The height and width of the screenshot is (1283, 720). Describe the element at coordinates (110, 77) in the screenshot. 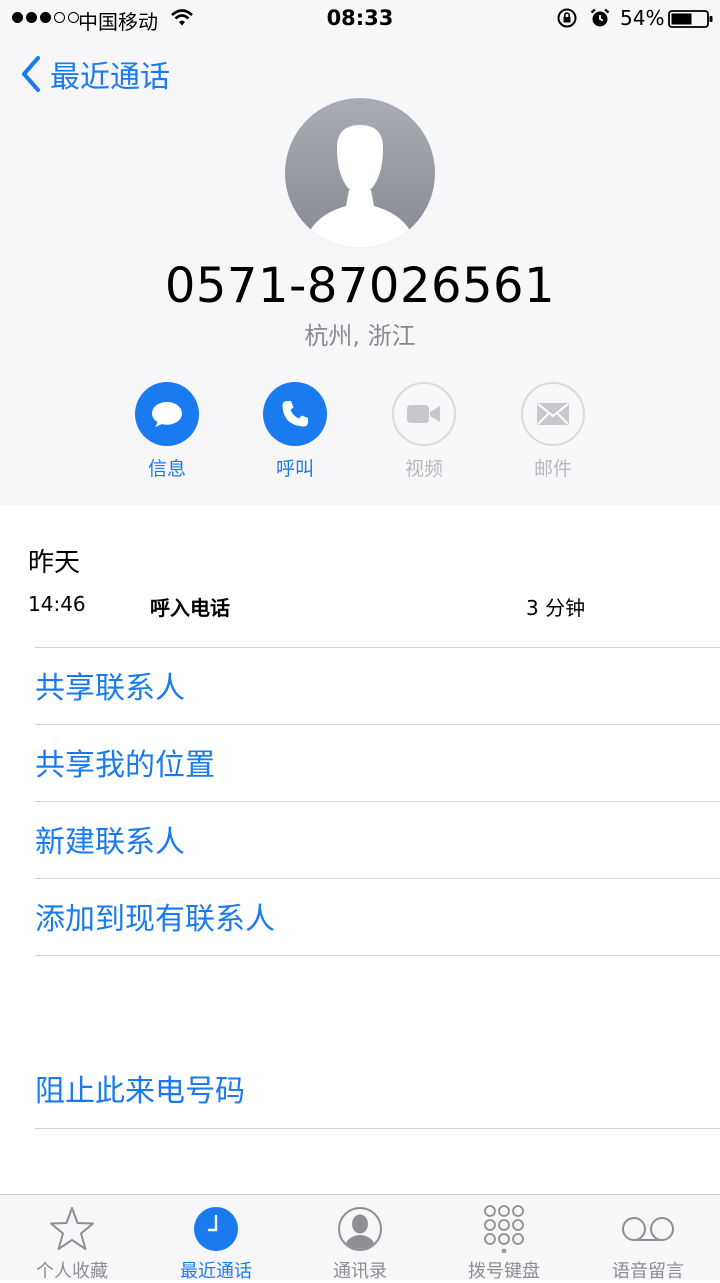

I see `back-button-label: 最近通话` at that location.